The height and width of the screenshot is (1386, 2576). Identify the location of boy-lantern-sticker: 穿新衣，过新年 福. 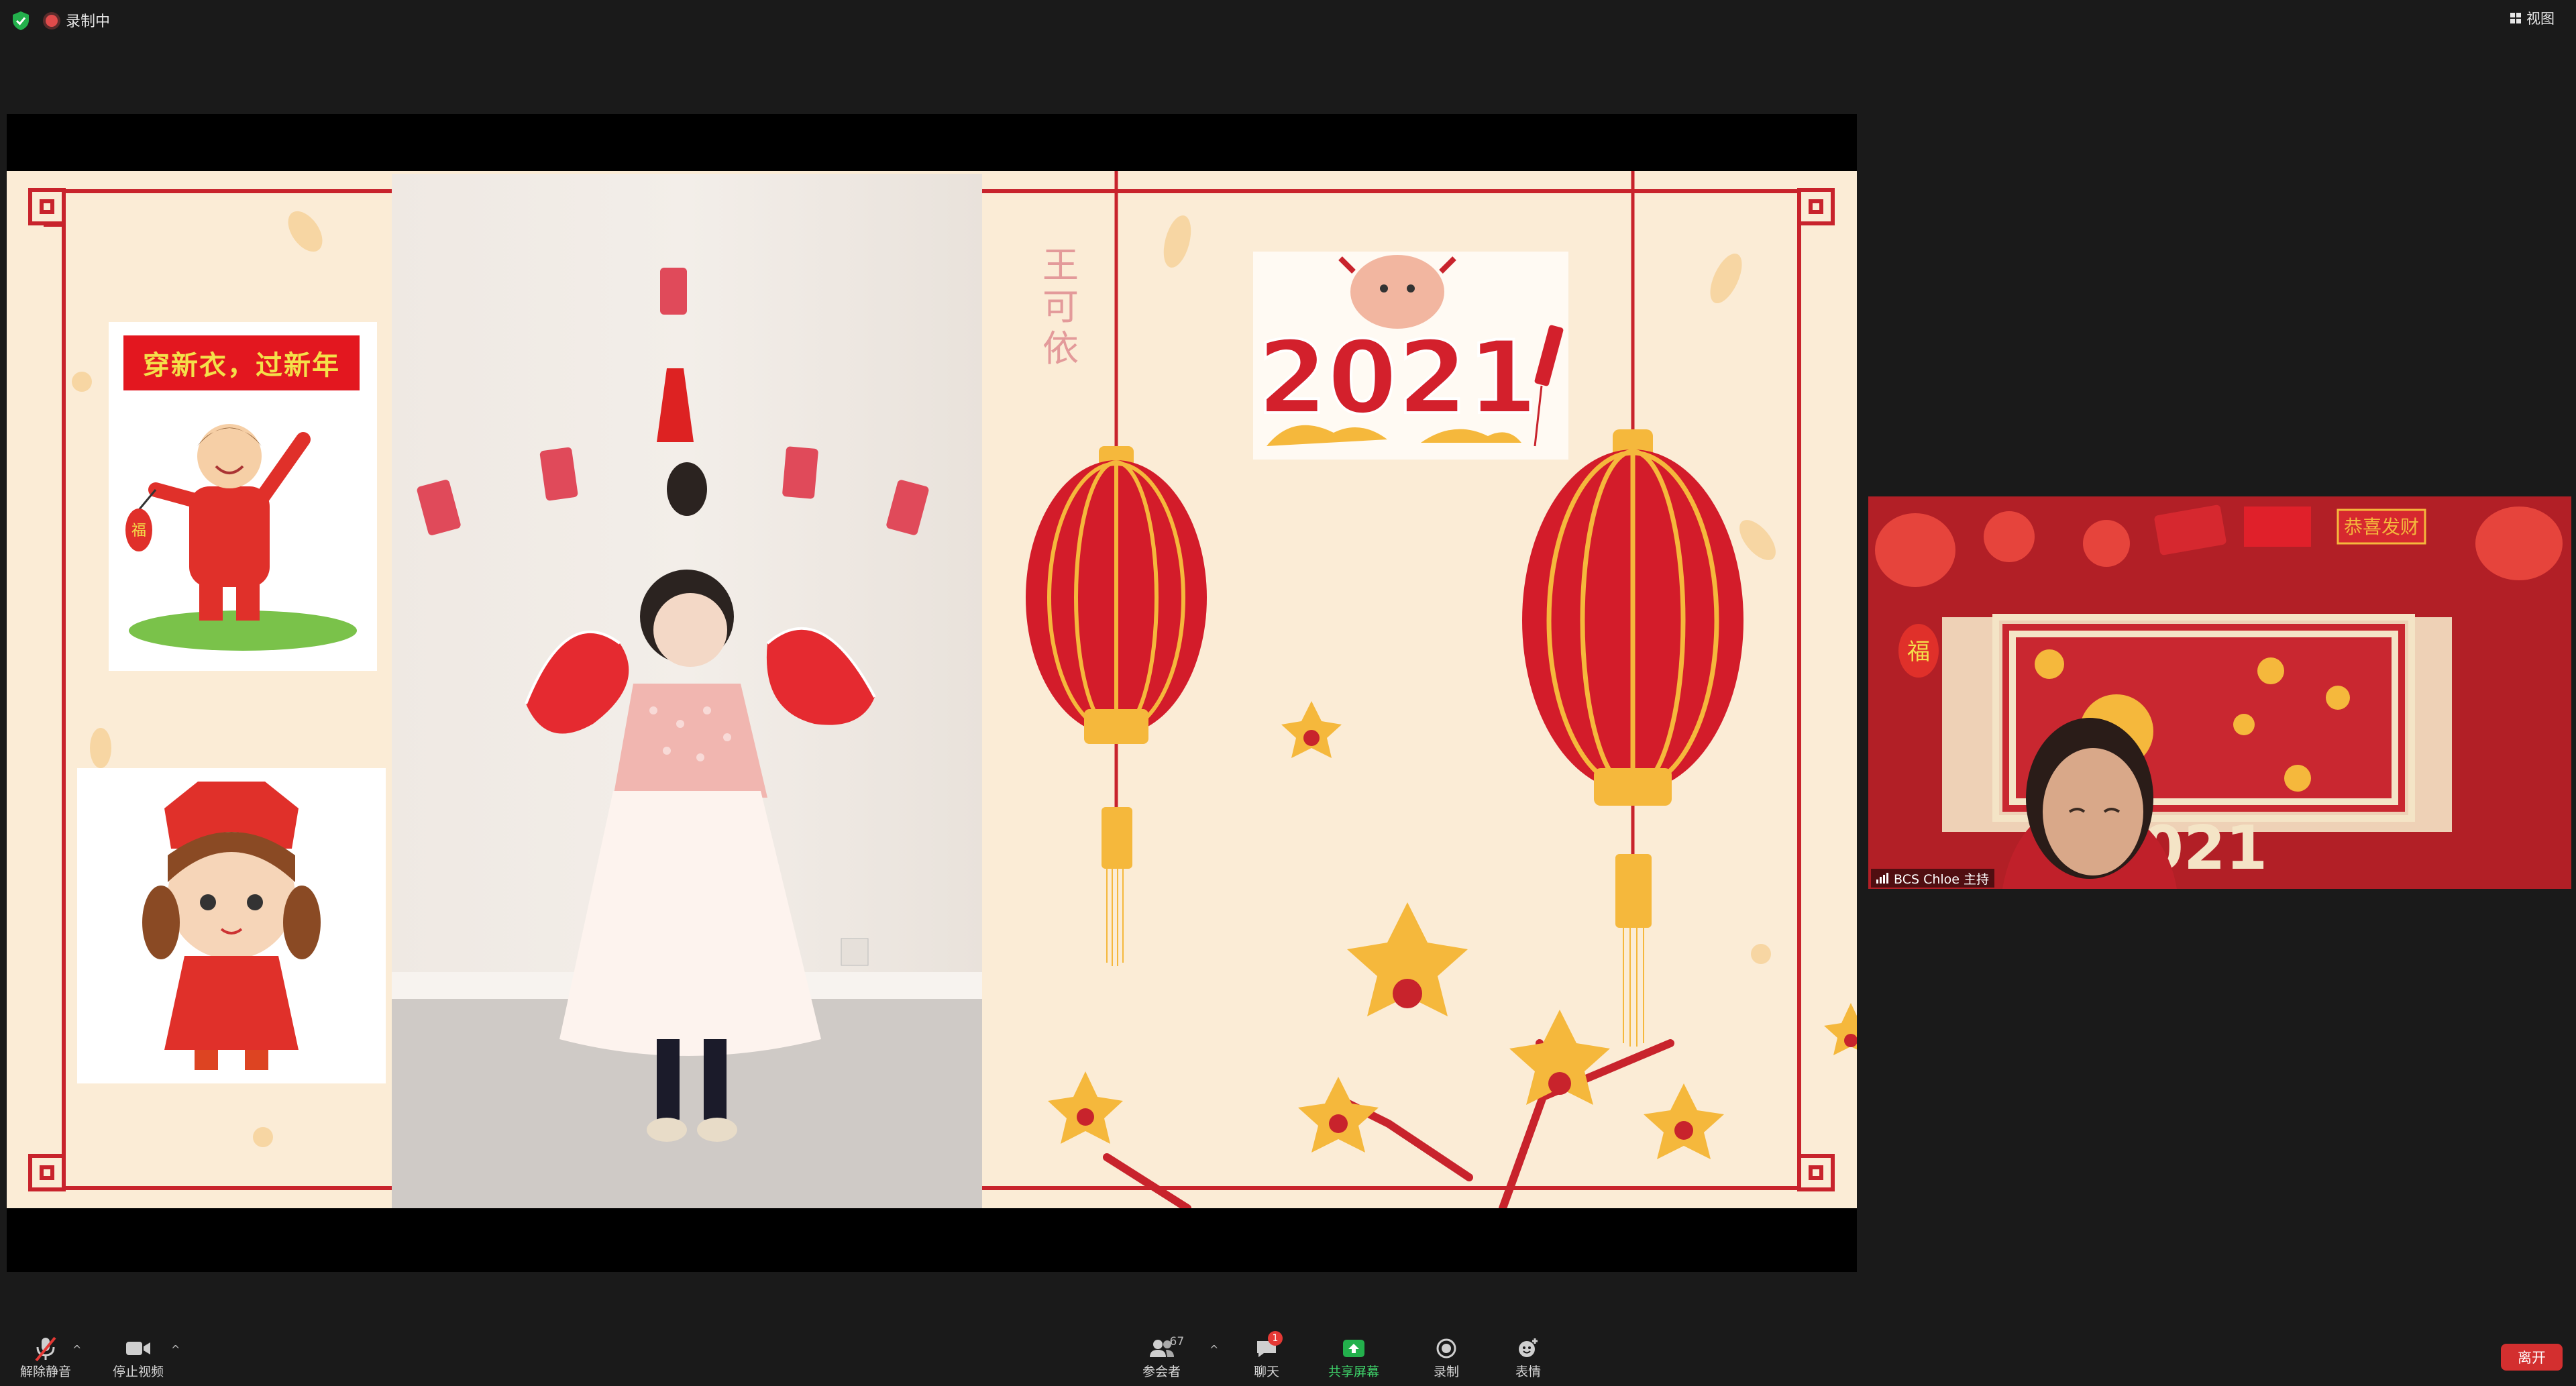
(243, 496).